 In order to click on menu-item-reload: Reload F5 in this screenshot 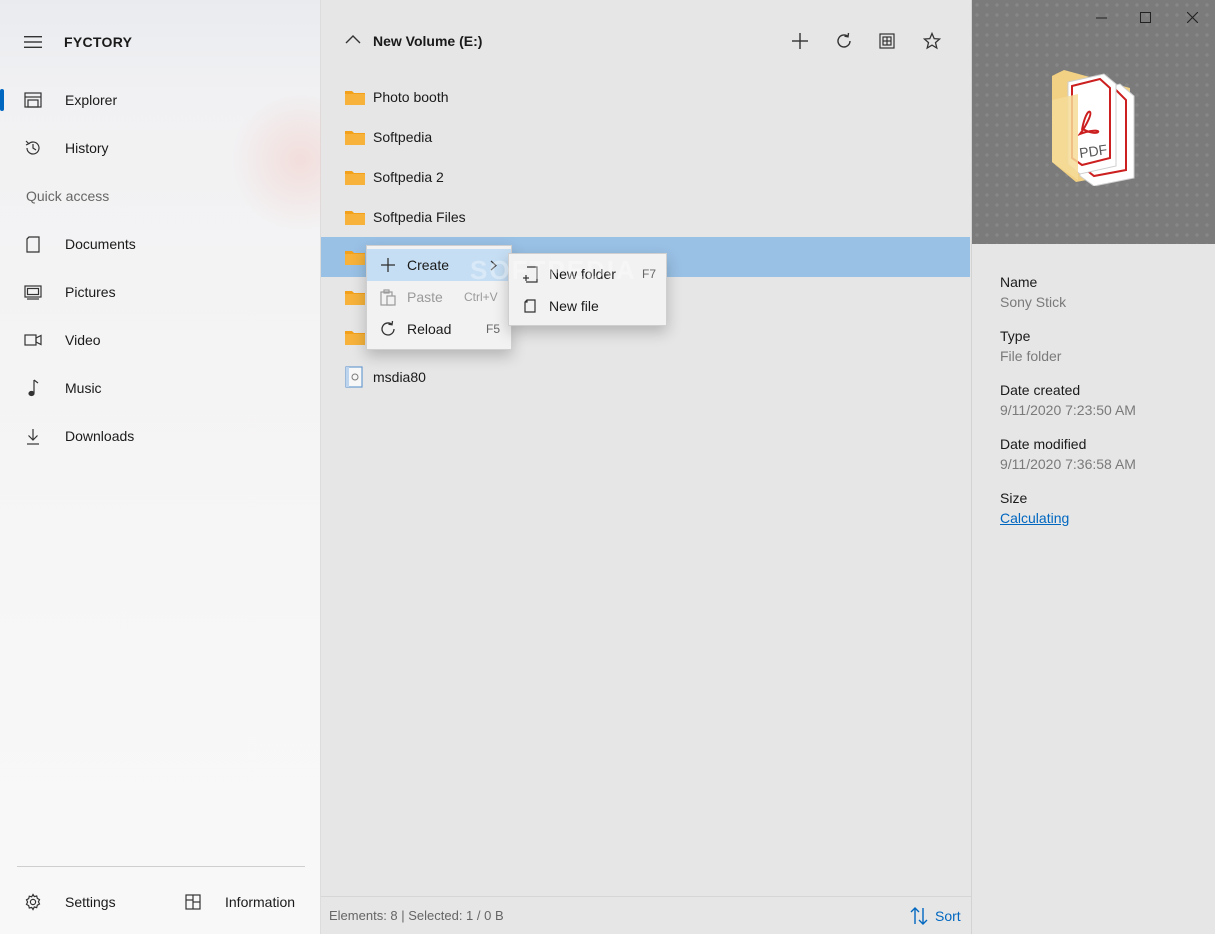, I will do `click(439, 329)`.